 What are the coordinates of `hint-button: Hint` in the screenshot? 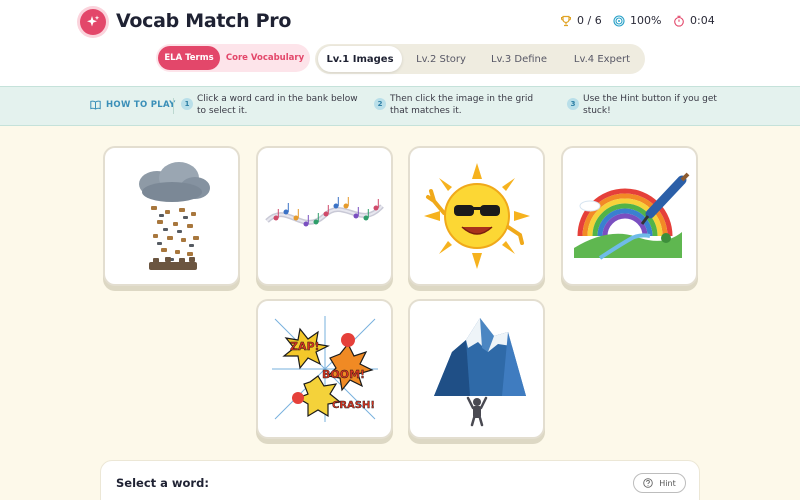 It's located at (659, 483).